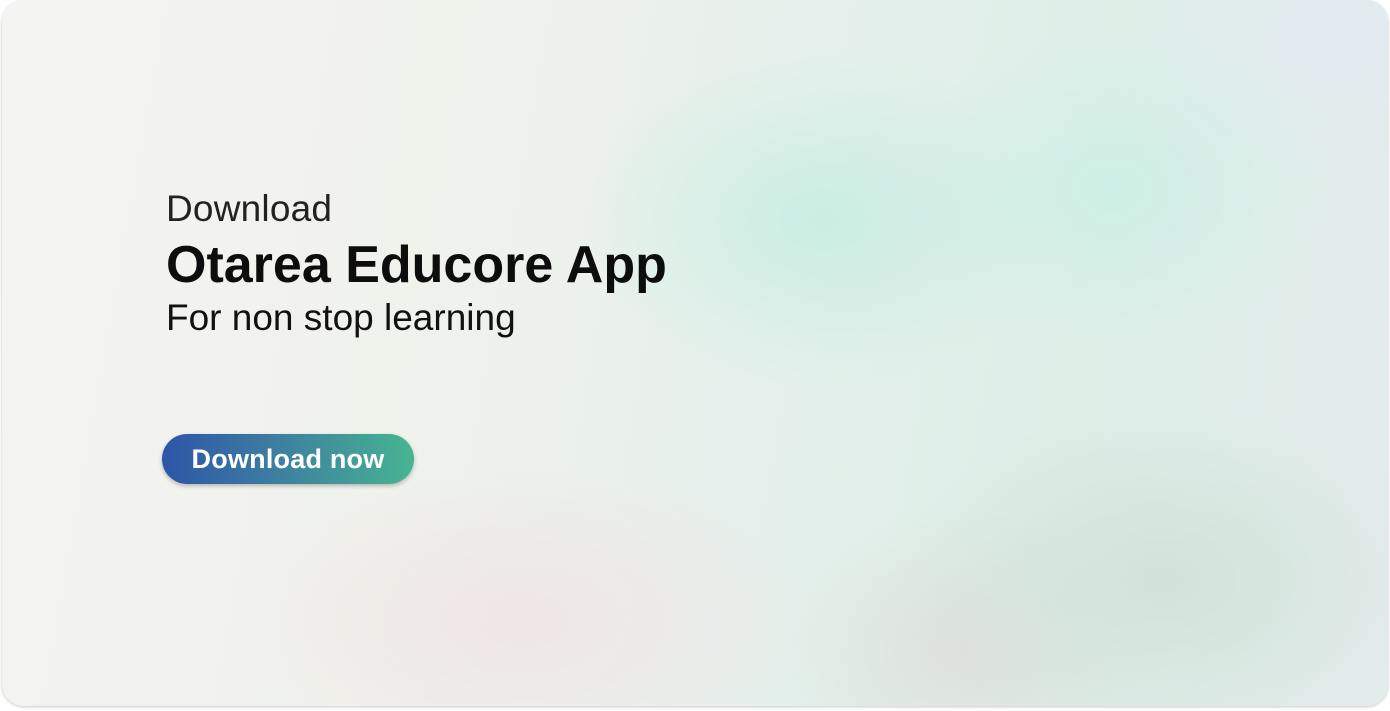 The height and width of the screenshot is (711, 1390). What do you see at coordinates (249, 208) in the screenshot?
I see `banner-kicker: Download` at bounding box center [249, 208].